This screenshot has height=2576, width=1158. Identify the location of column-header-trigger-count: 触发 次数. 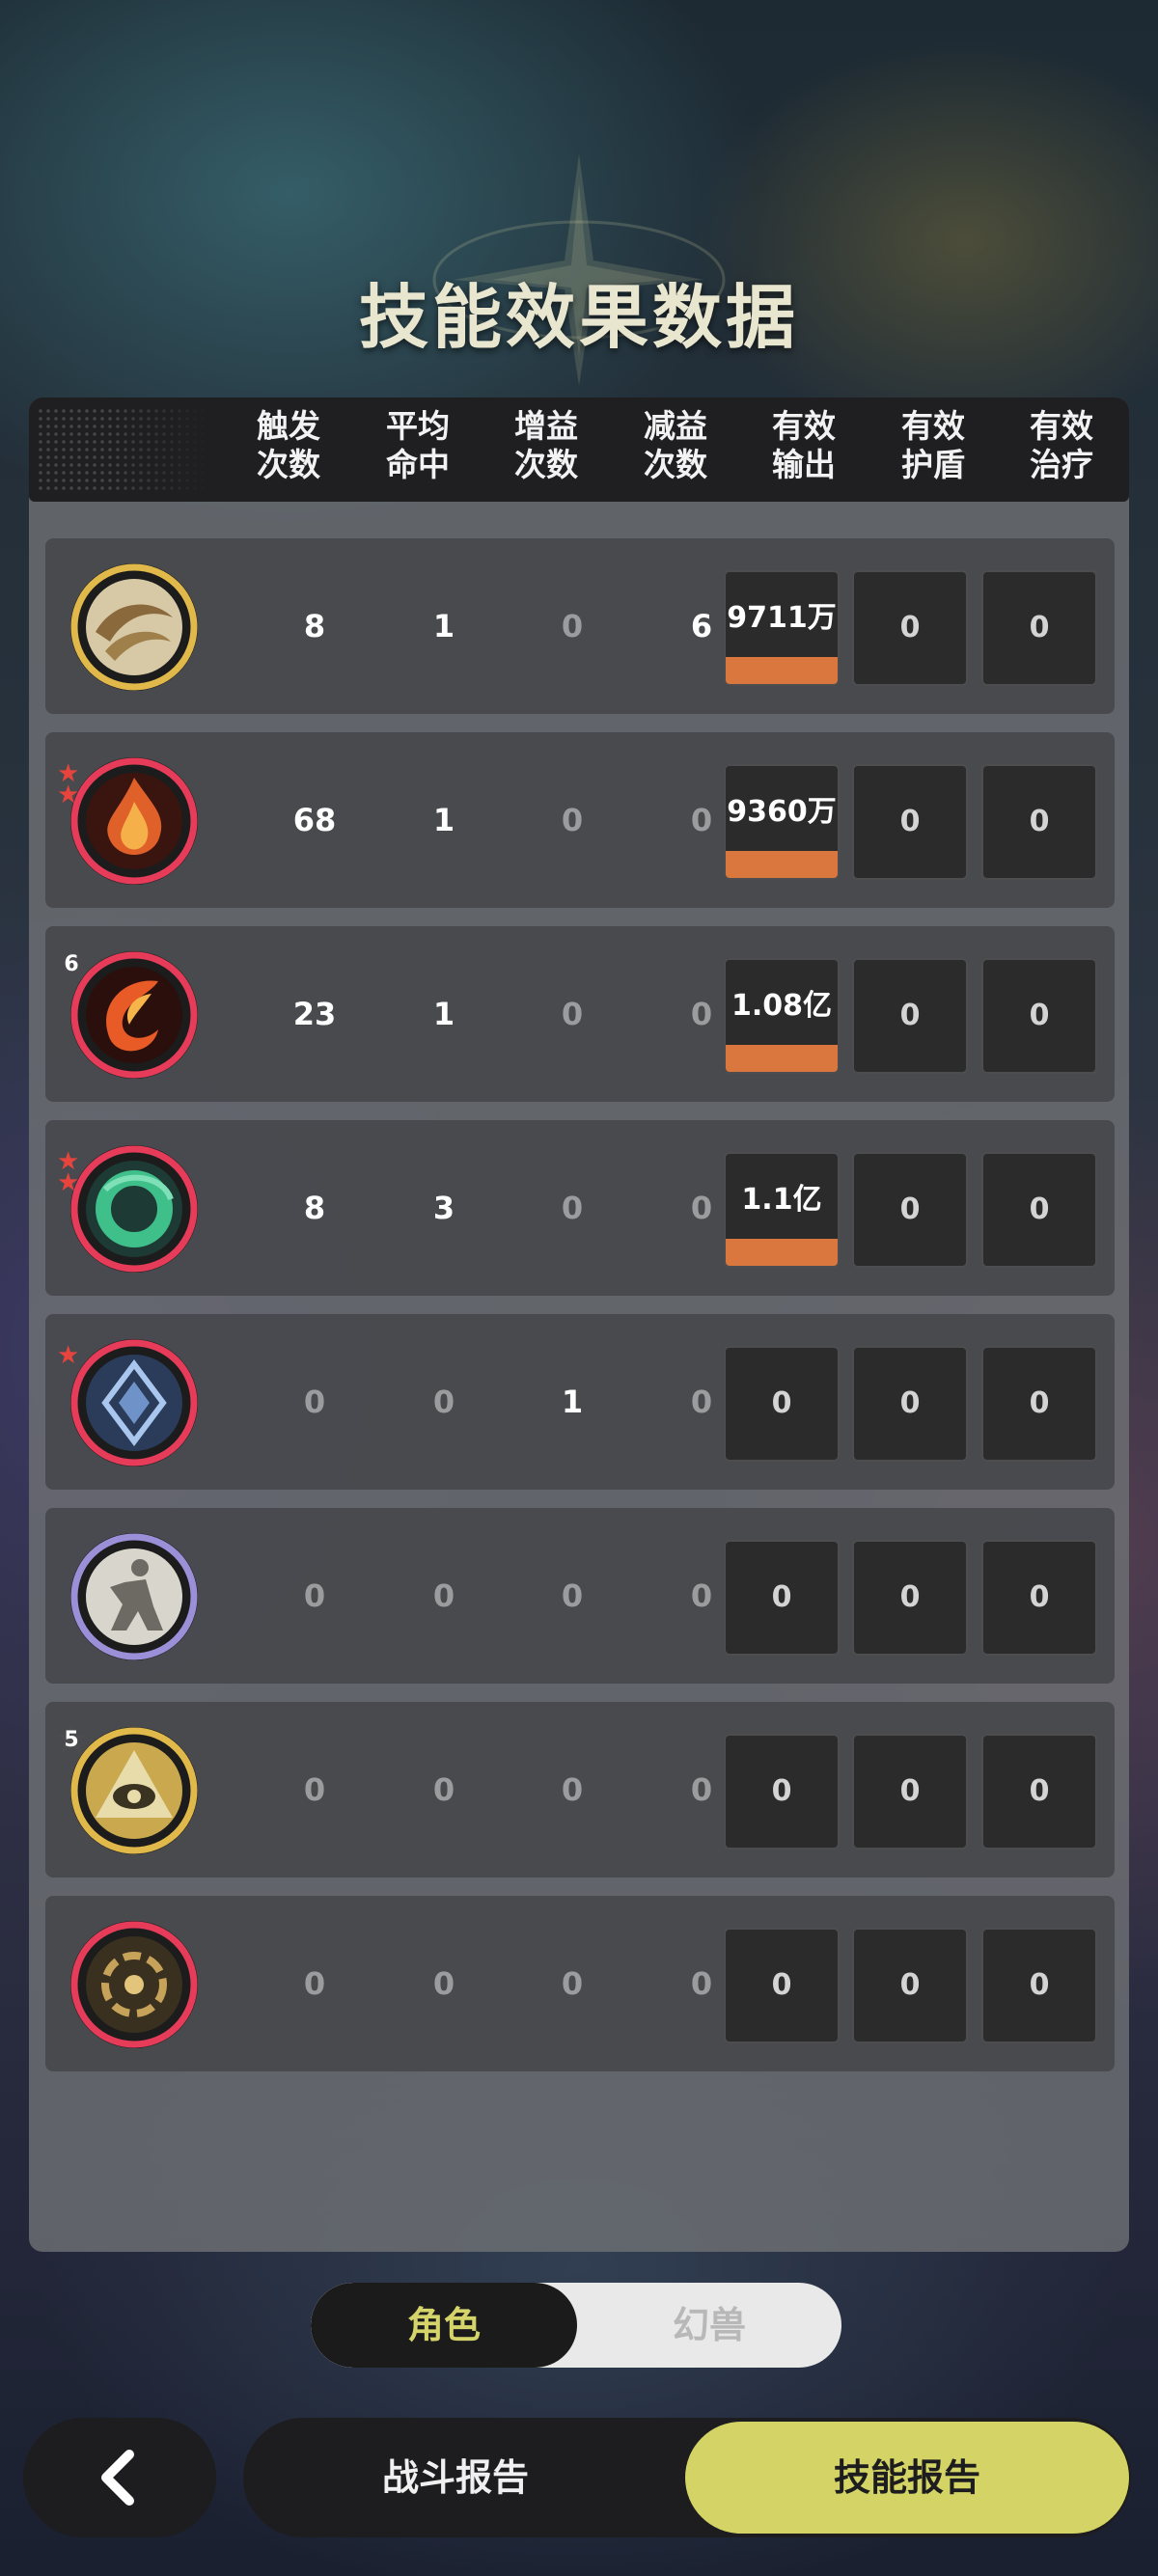
(288, 445).